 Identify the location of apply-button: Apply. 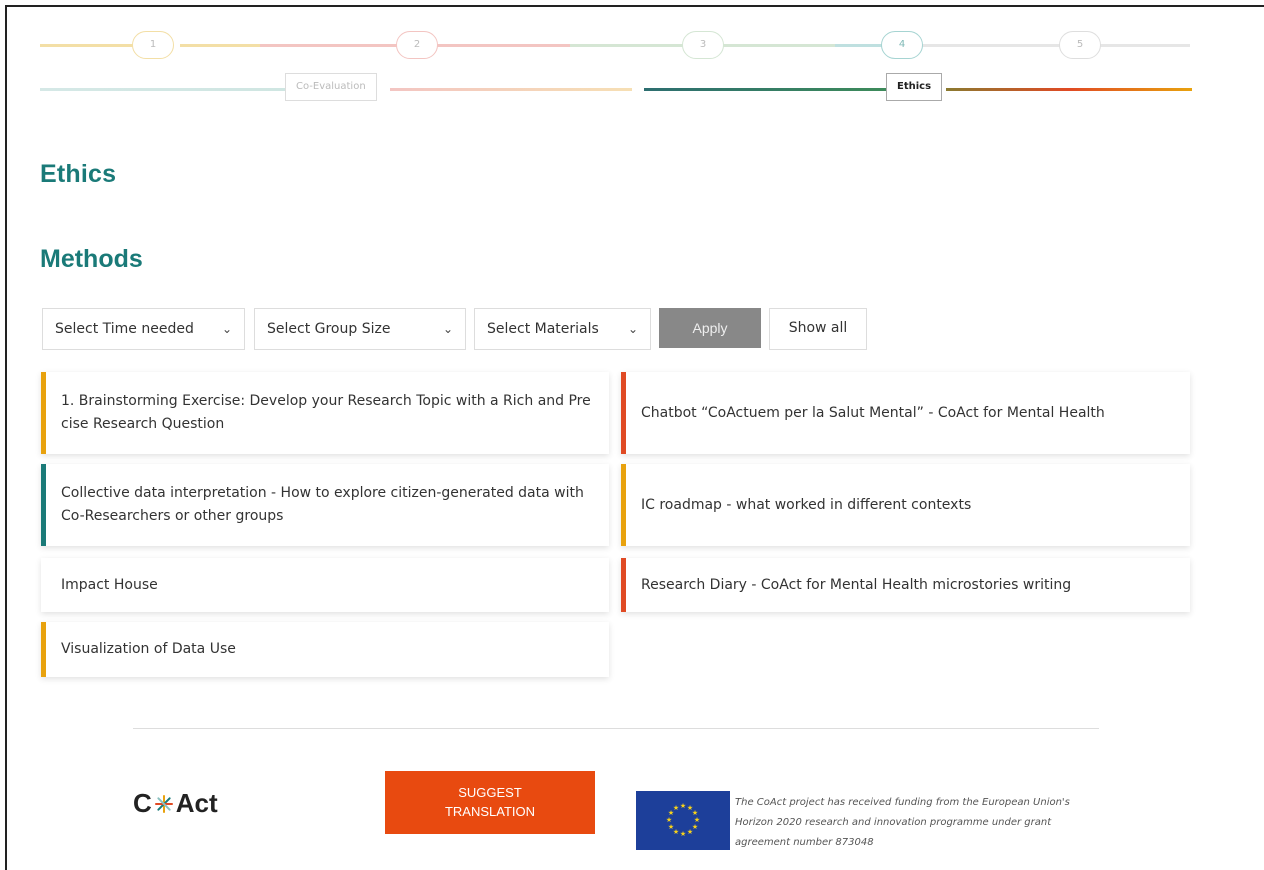
(710, 328).